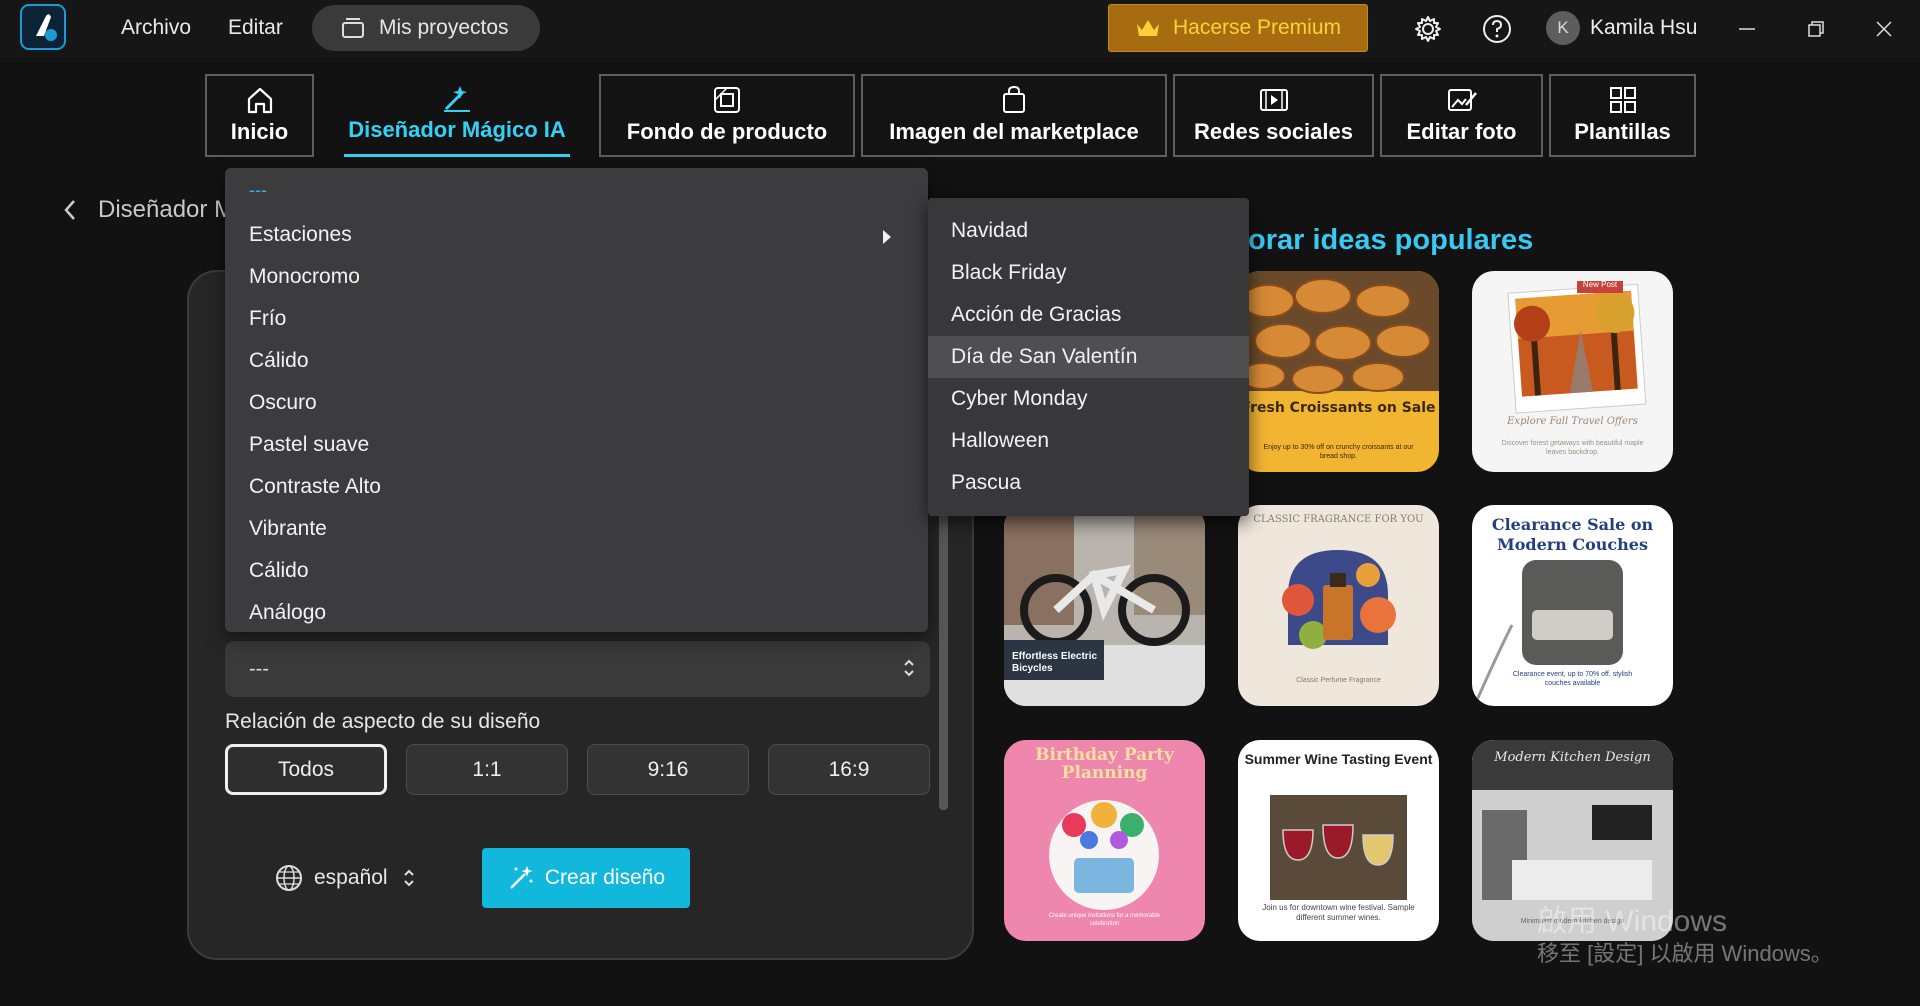 The image size is (1920, 1006). I want to click on avatar: K, so click(1563, 28).